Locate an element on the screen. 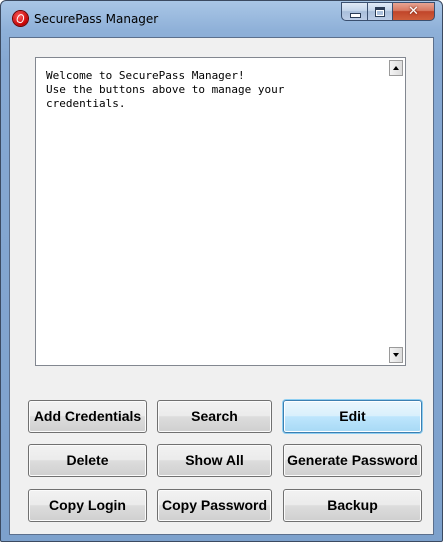 This screenshot has width=443, height=542. edit-button: Edit is located at coordinates (352, 416).